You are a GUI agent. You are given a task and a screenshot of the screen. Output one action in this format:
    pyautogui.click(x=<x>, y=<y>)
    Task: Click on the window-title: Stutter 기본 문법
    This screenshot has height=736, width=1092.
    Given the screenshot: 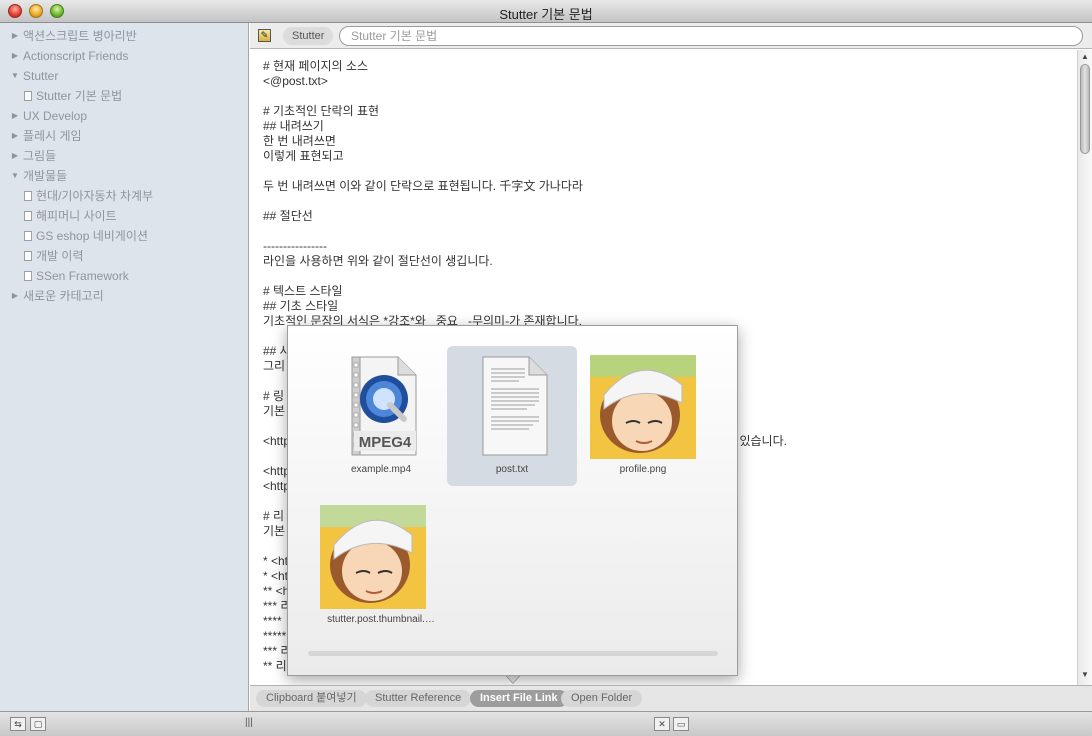 What is the action you would take?
    pyautogui.click(x=546, y=14)
    